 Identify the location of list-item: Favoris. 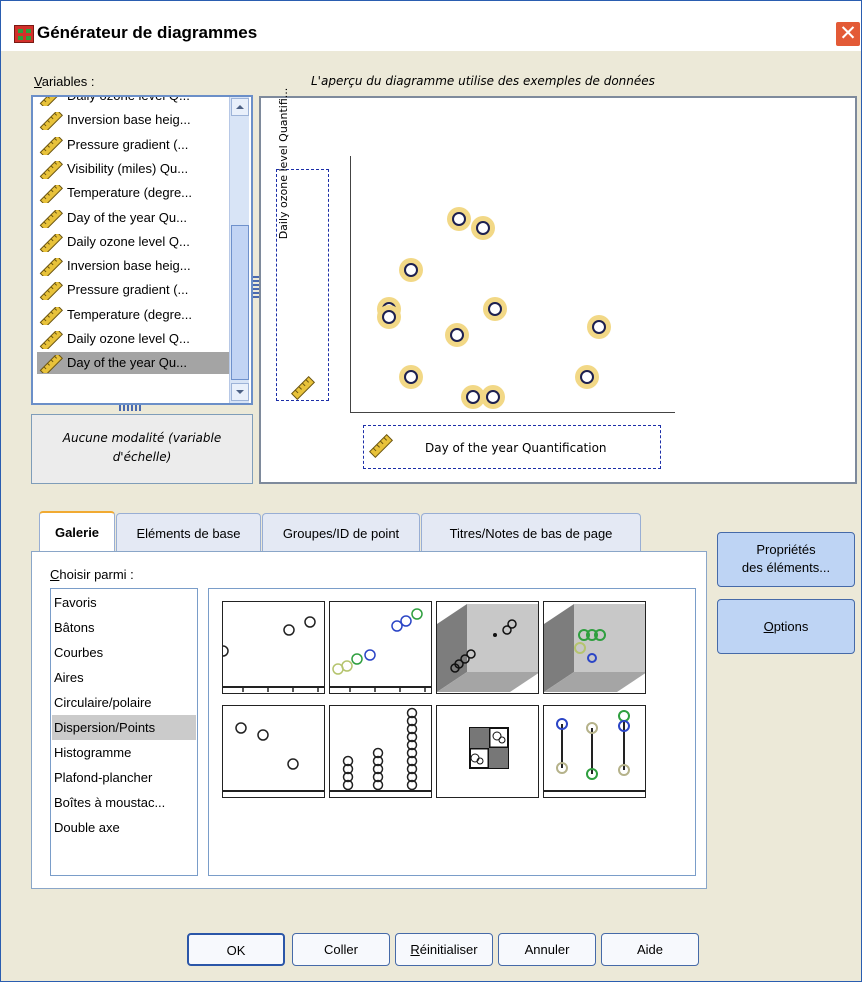
(124, 602).